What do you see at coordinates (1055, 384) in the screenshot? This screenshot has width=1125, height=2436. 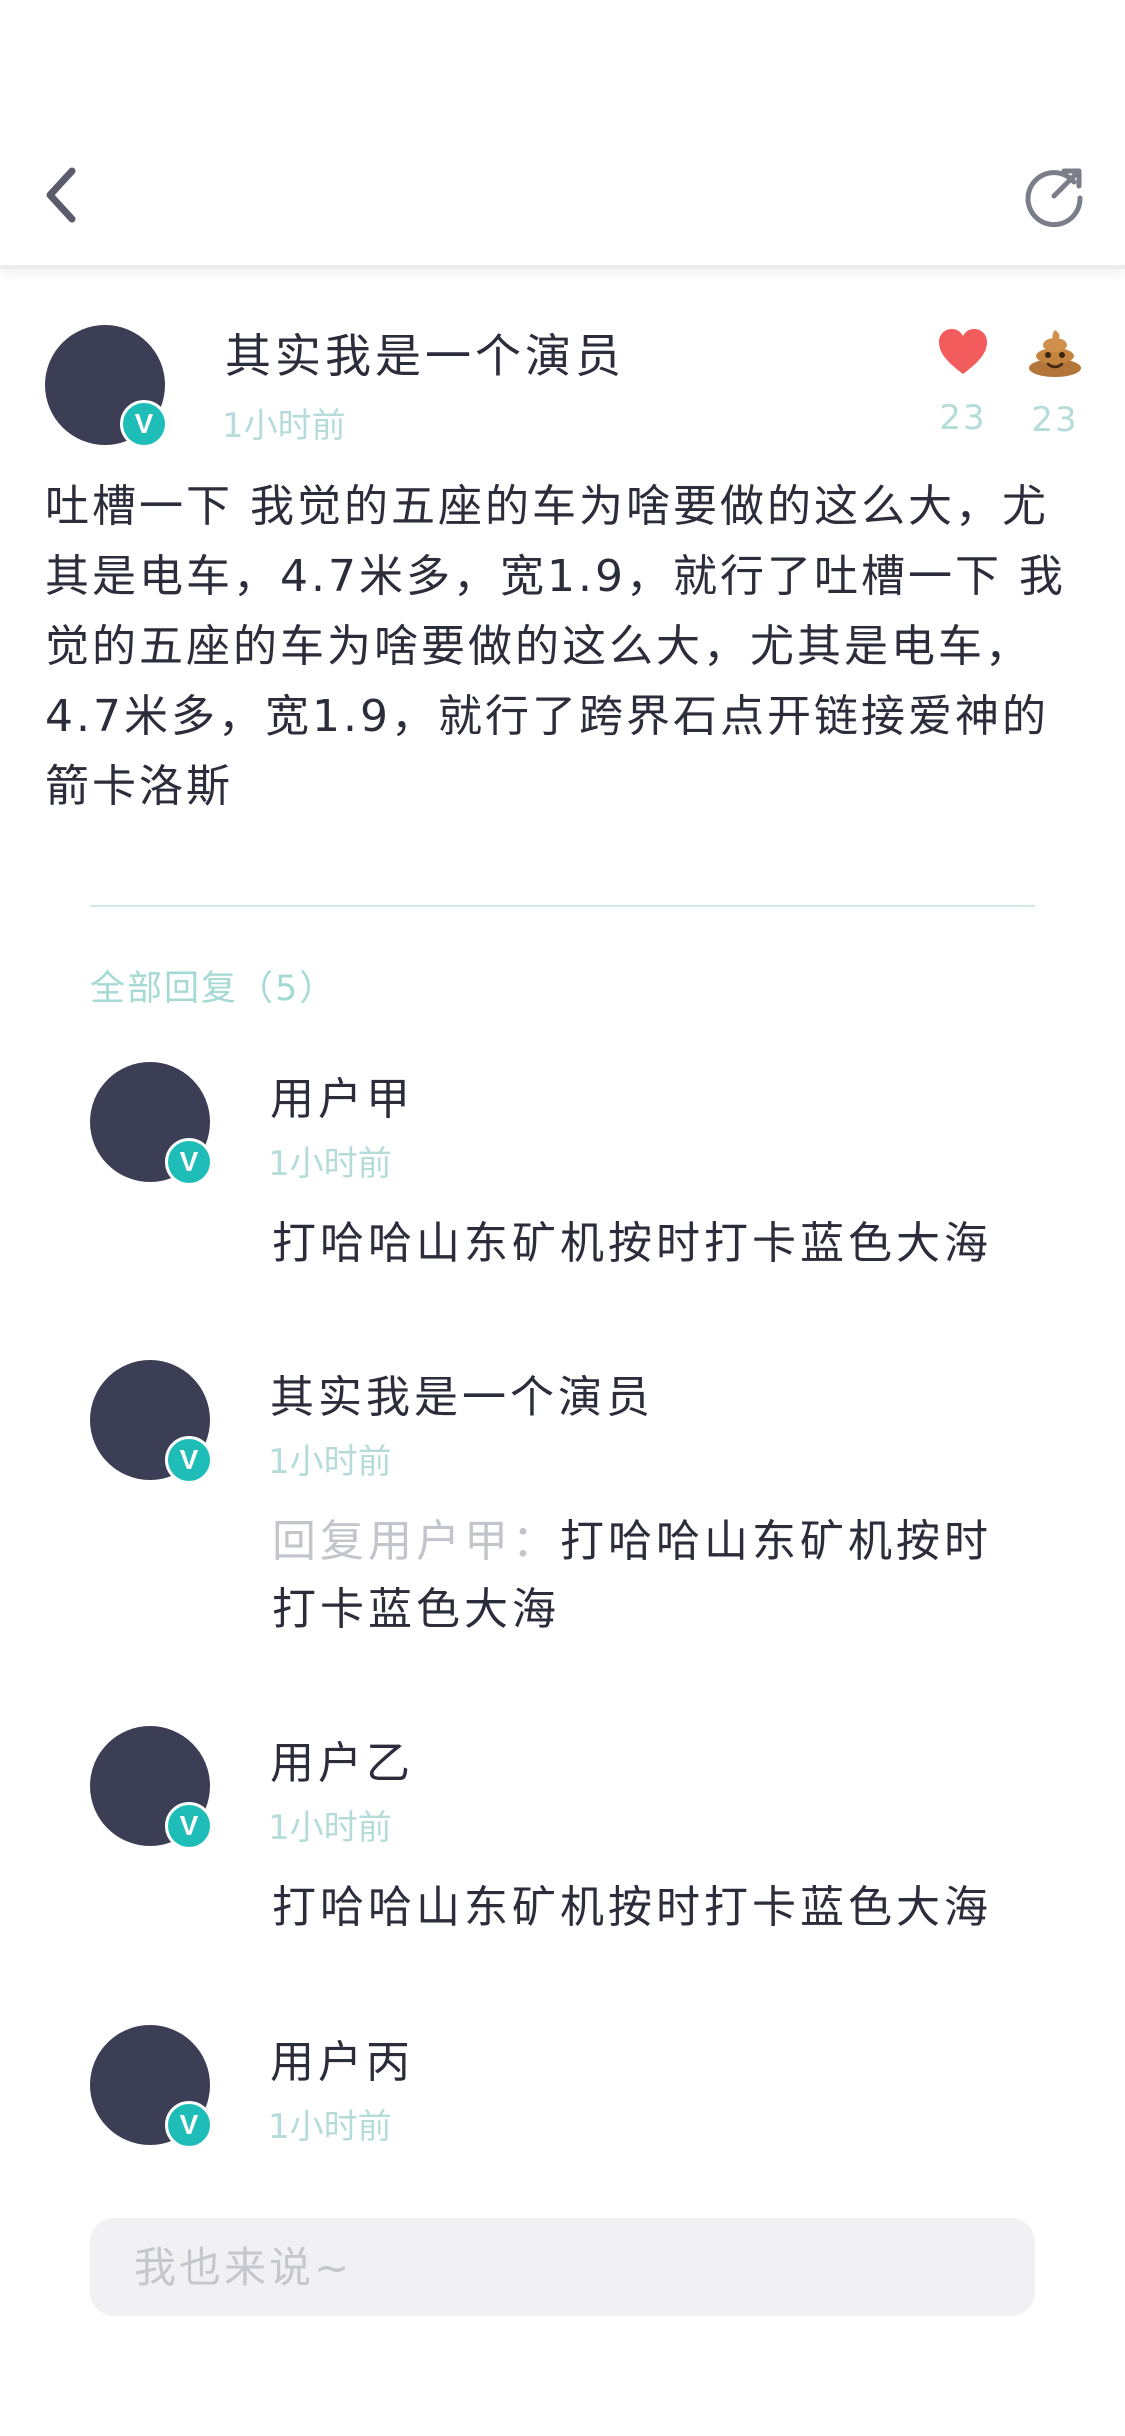 I see `poop-button: 23` at bounding box center [1055, 384].